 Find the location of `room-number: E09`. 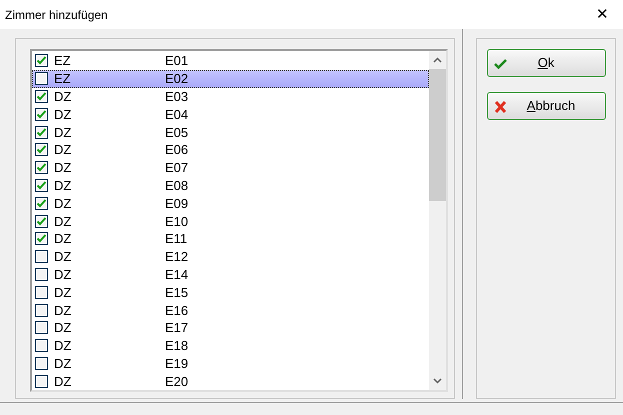

room-number: E09 is located at coordinates (176, 203).